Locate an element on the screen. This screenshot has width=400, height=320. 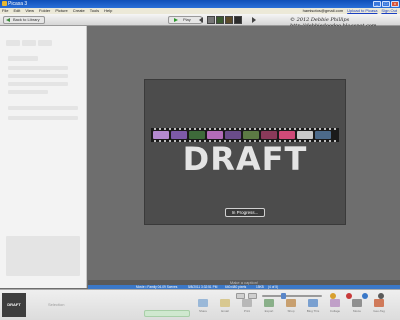
draft-title: DRAFT is located at coordinates (245, 159).